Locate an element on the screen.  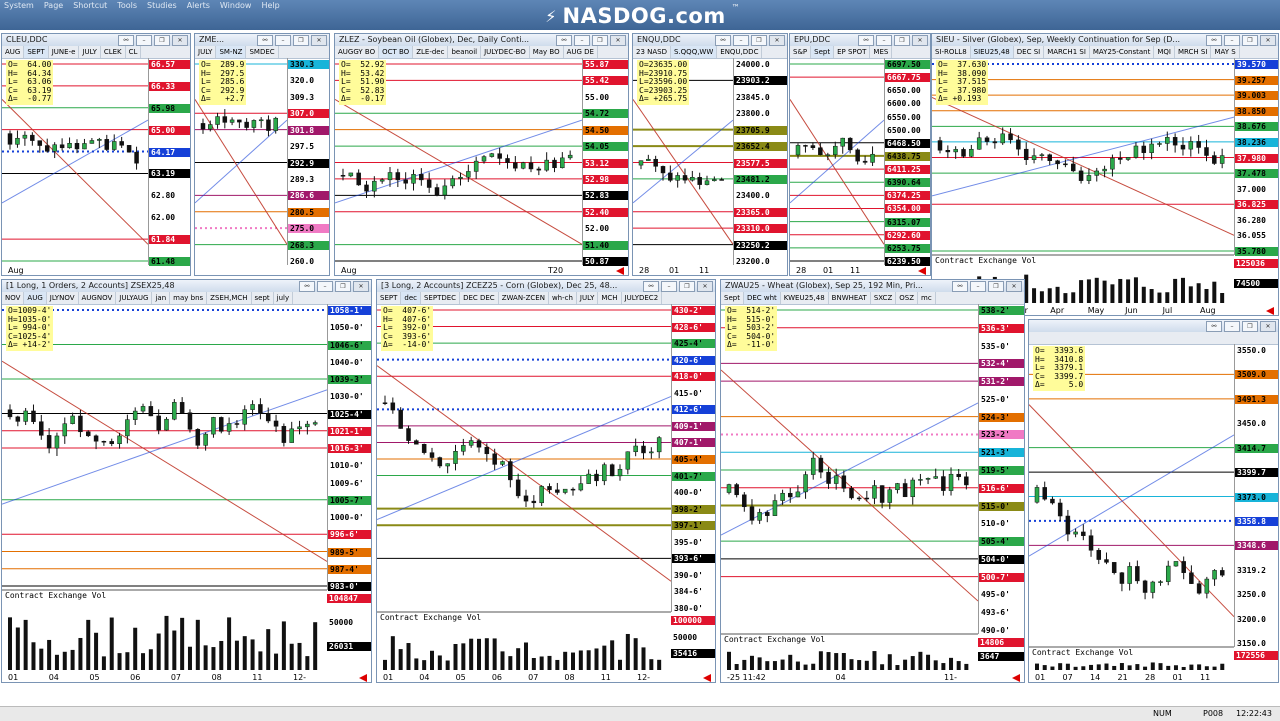
menu-window: Window is located at coordinates (236, 5).